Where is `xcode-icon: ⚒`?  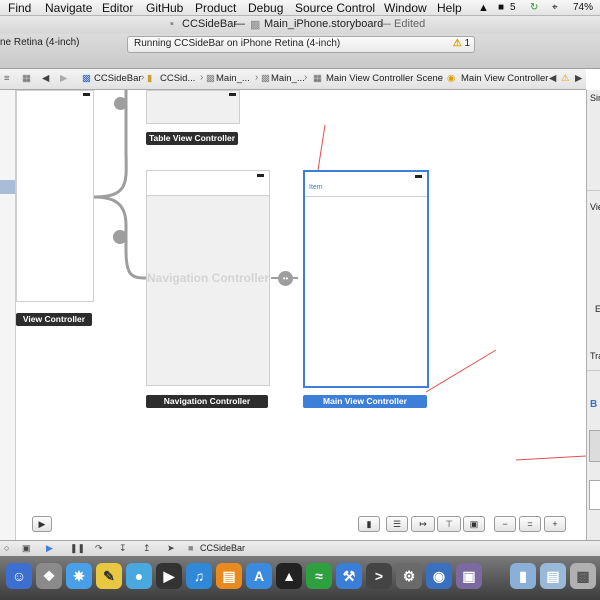 xcode-icon: ⚒ is located at coordinates (349, 576).